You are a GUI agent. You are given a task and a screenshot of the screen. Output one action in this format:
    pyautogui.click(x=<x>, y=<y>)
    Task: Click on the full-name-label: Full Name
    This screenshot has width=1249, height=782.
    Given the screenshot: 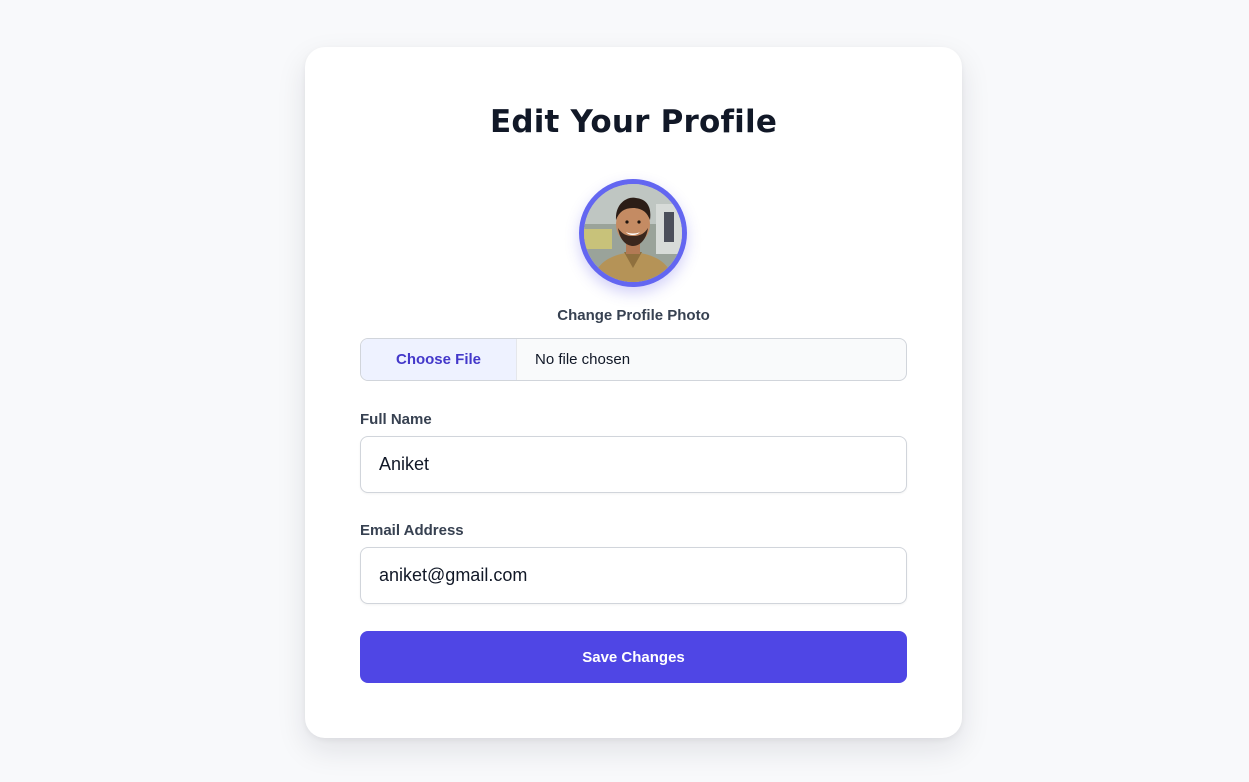 What is the action you would take?
    pyautogui.click(x=396, y=419)
    